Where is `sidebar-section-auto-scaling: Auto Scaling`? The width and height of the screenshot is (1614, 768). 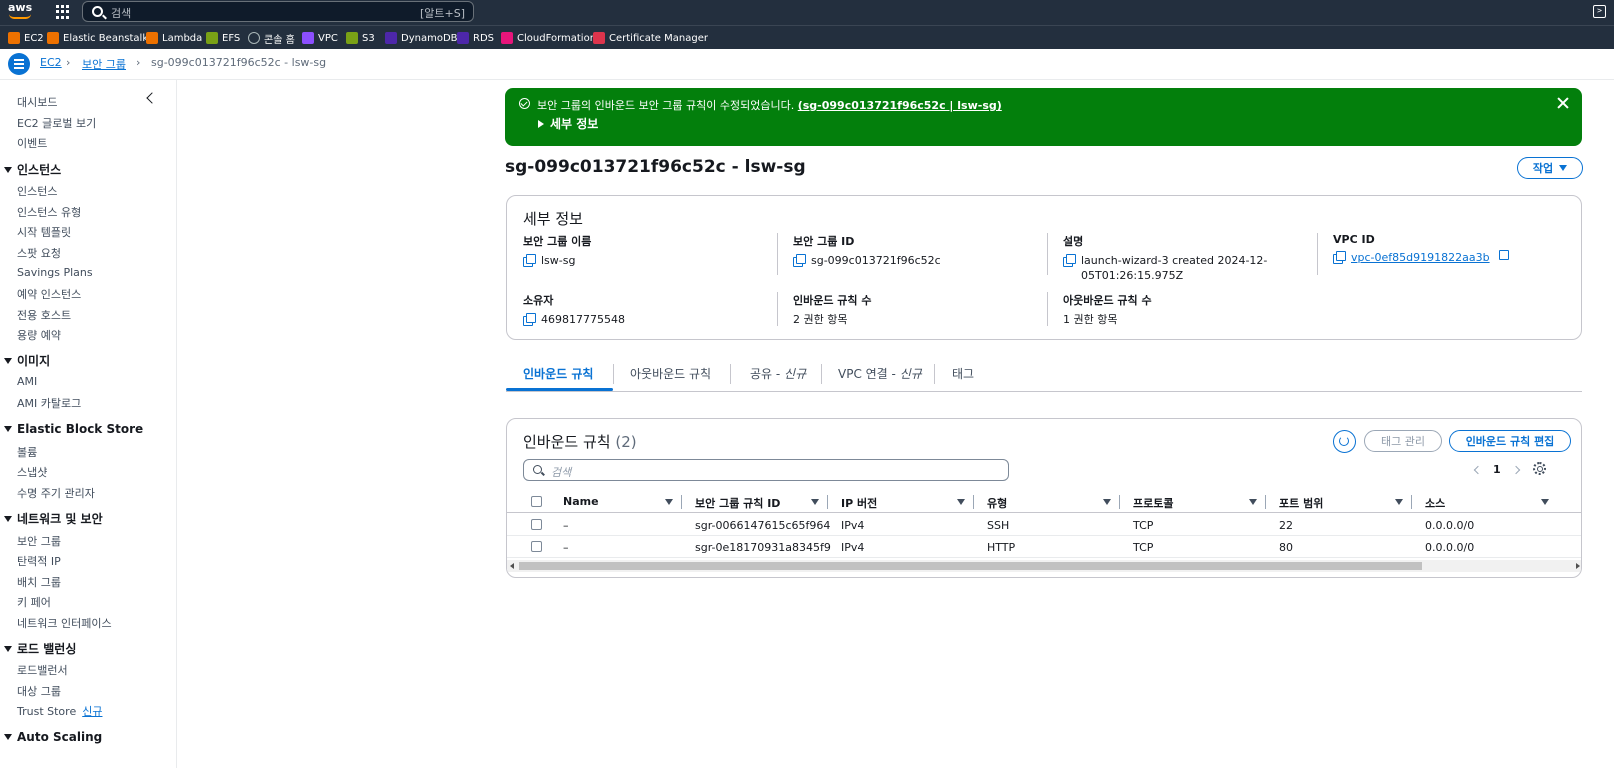
sidebar-section-auto-scaling: Auto Scaling is located at coordinates (53, 737).